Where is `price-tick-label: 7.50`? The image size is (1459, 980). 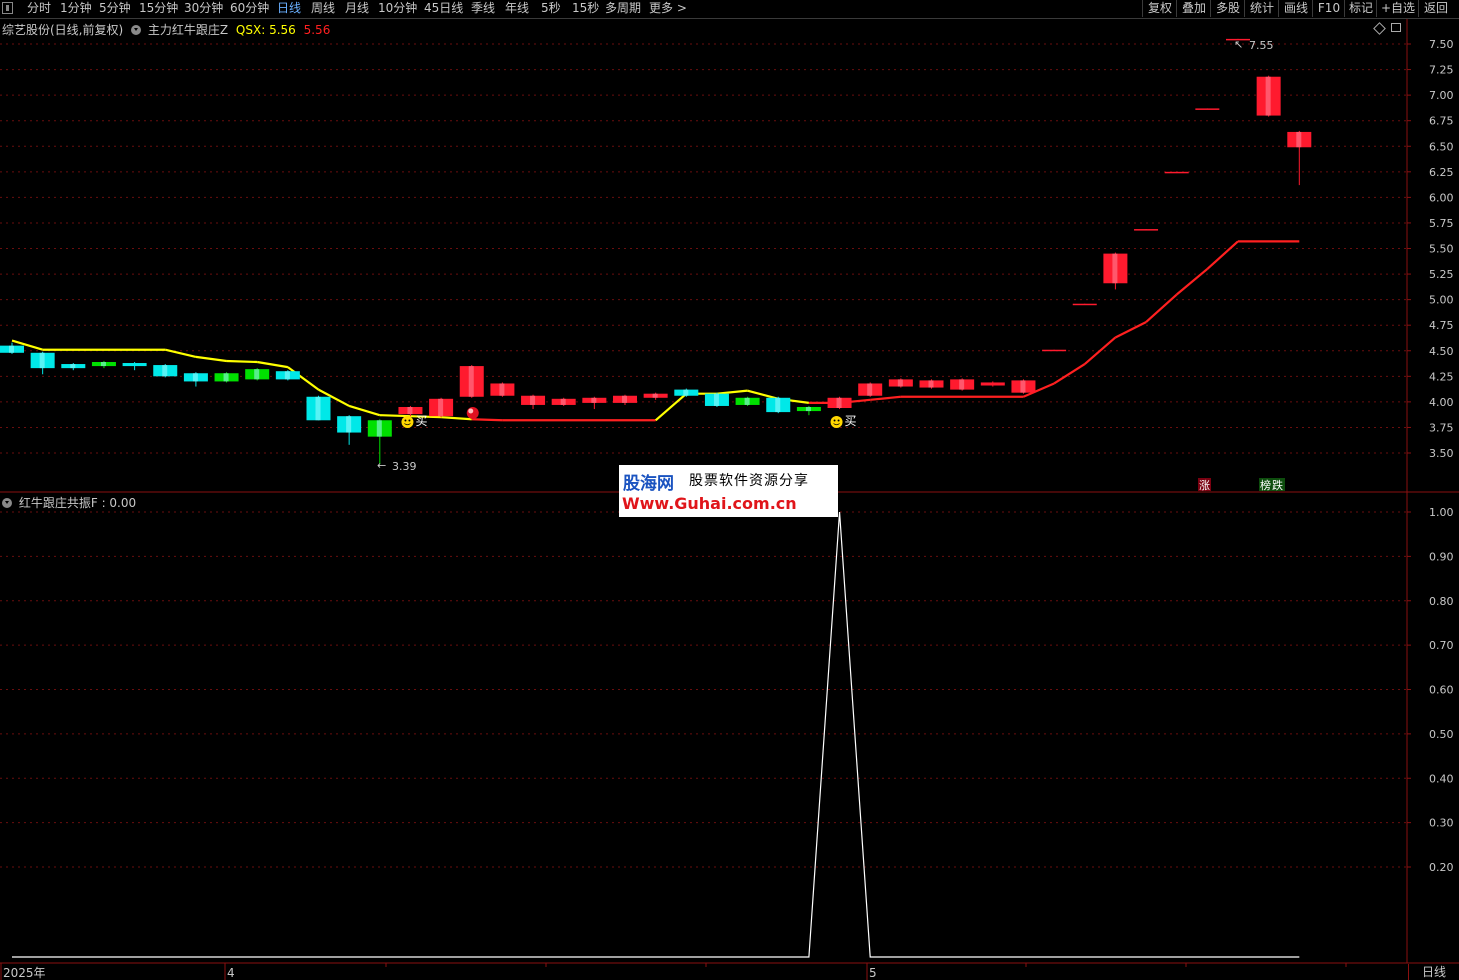
price-tick-label: 7.50 is located at coordinates (1441, 44).